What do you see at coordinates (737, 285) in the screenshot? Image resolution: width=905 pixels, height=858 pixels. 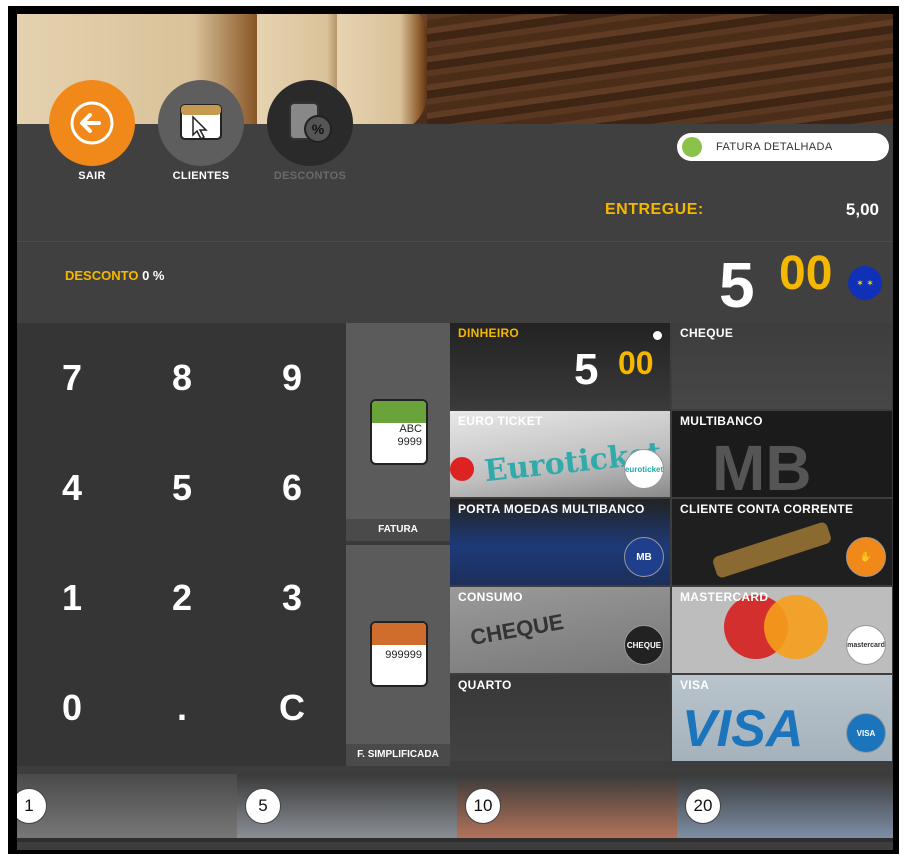 I see `total-integer: 5` at bounding box center [737, 285].